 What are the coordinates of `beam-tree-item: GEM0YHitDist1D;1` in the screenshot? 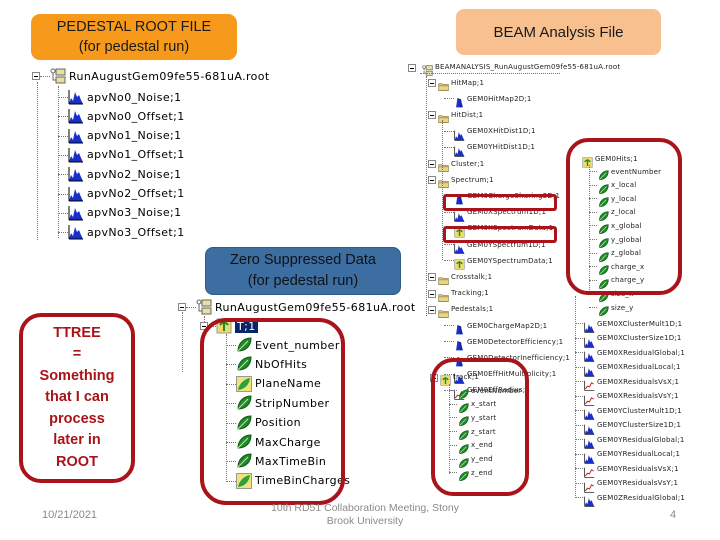 It's located at (494, 149).